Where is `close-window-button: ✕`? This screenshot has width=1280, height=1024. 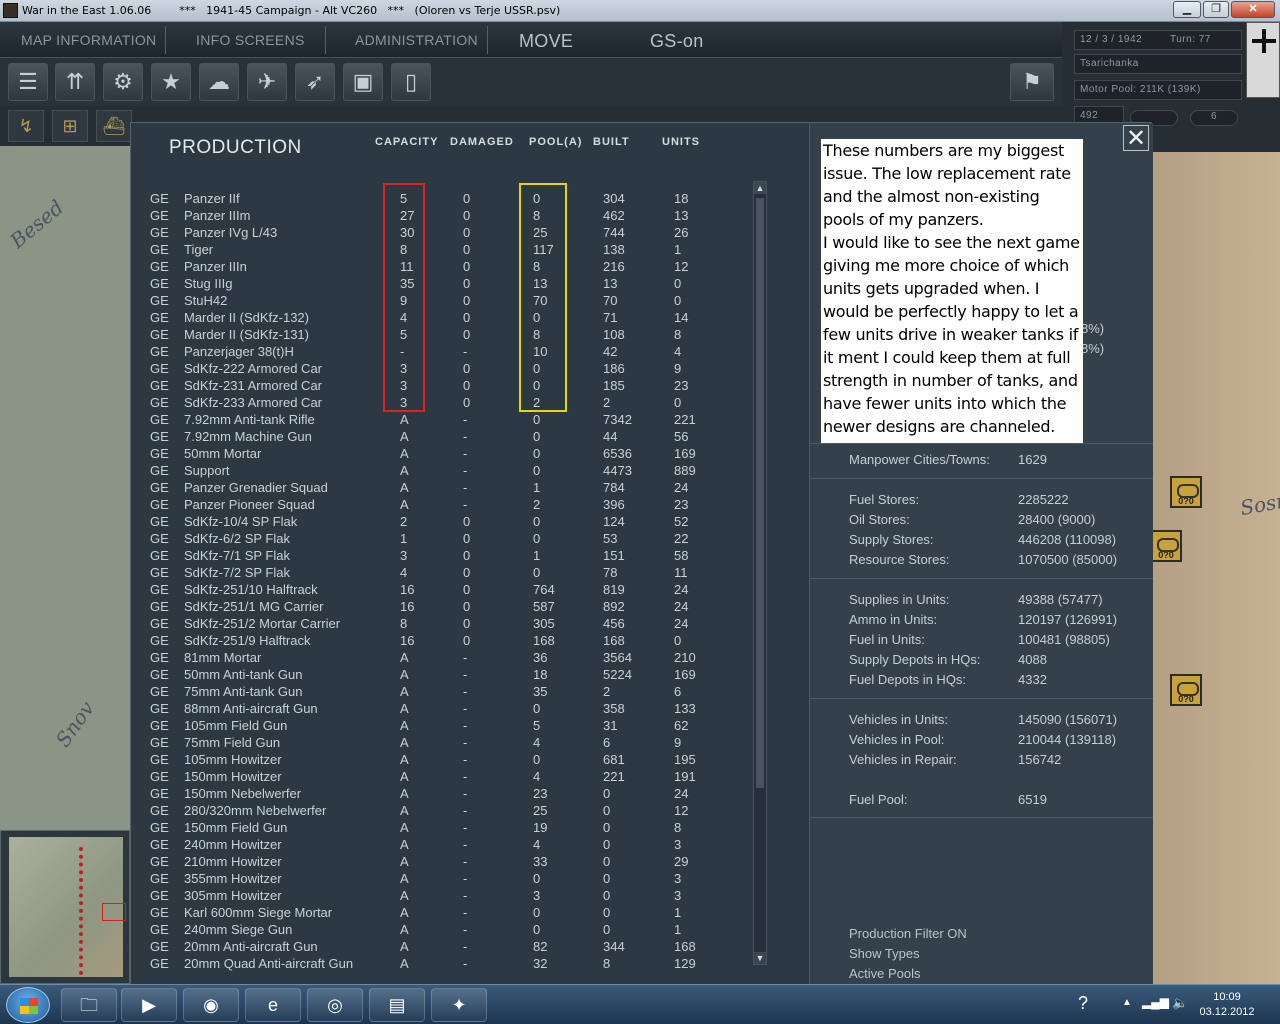 close-window-button: ✕ is located at coordinates (1253, 9).